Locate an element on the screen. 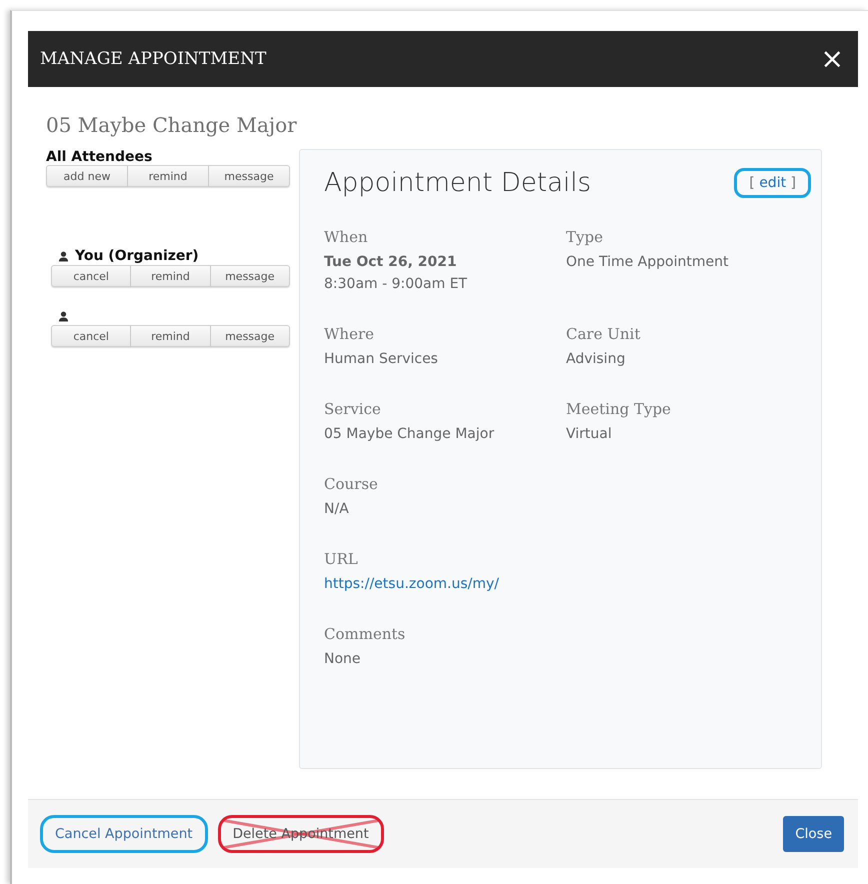 Image resolution: width=868 pixels, height=884 pixels. bracket: ] is located at coordinates (793, 183).